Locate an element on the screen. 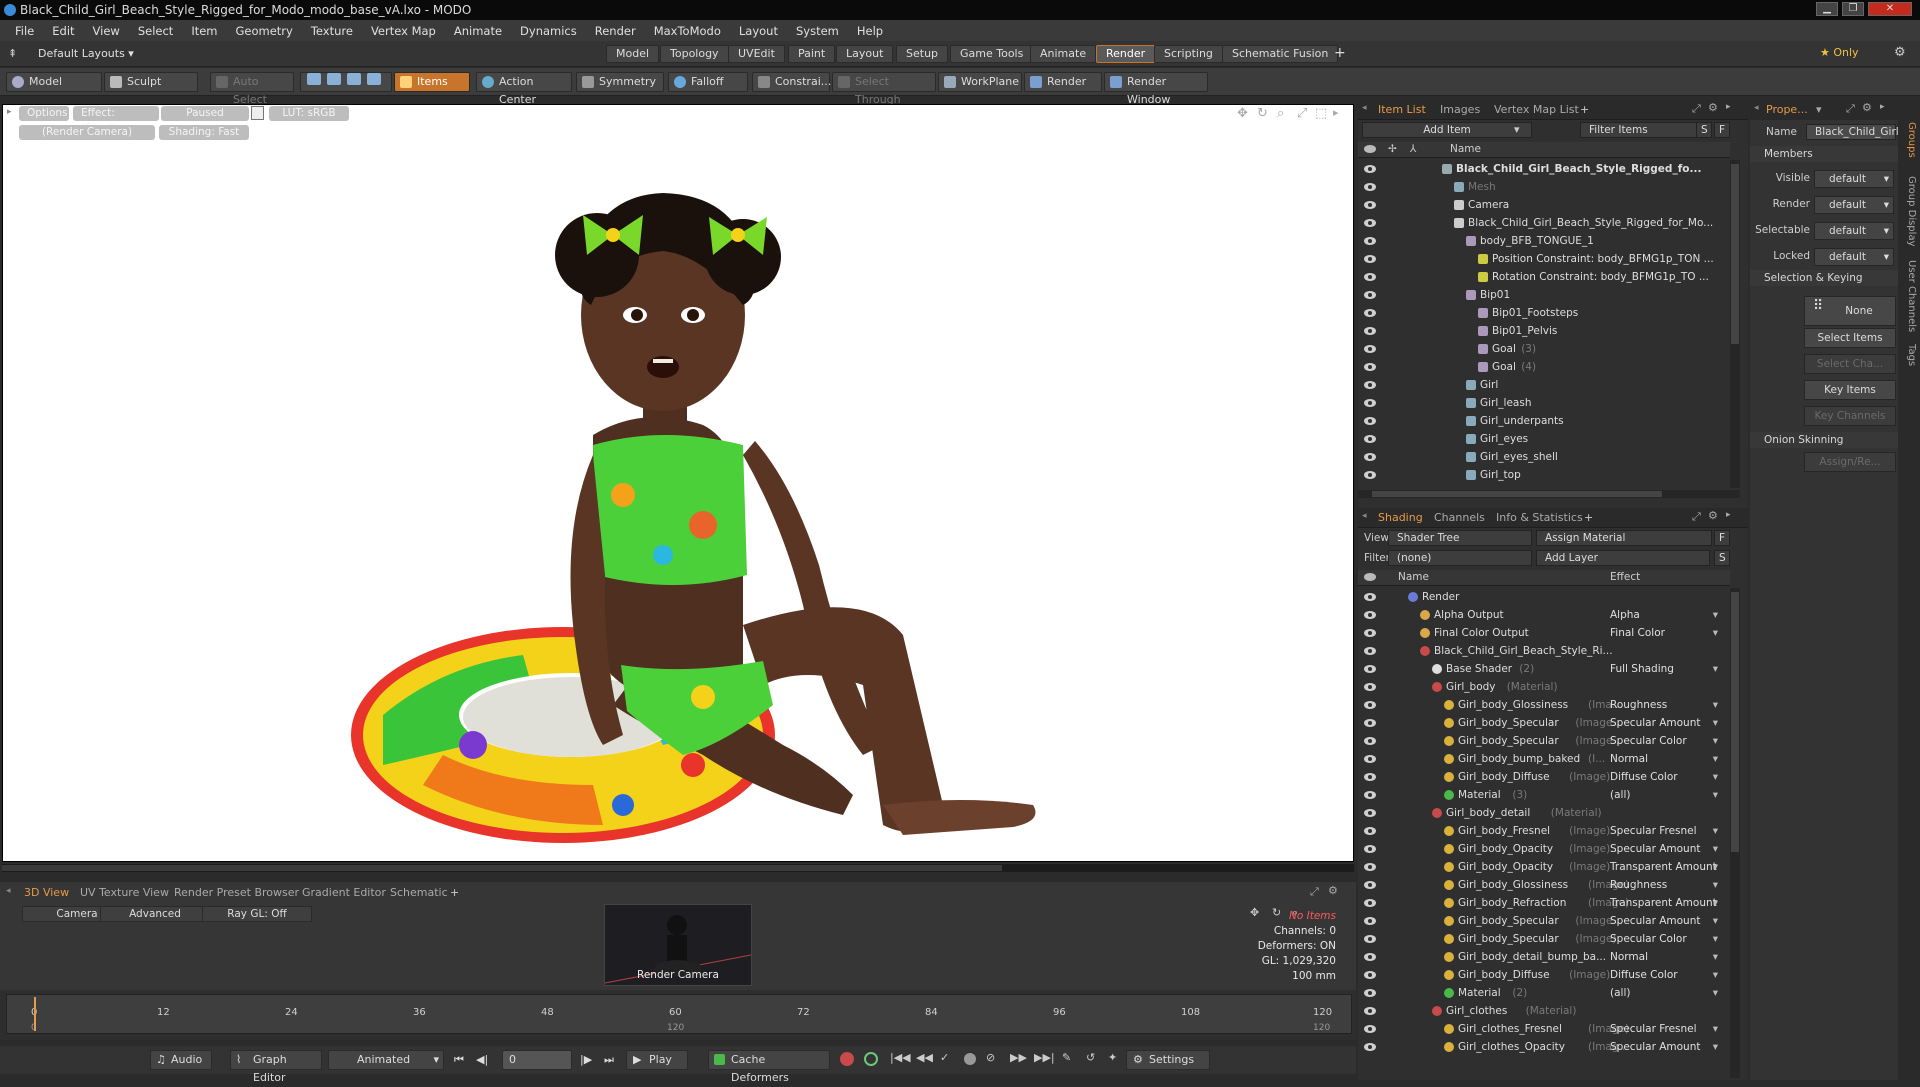 This screenshot has width=1920, height=1087. current-frame-marker is located at coordinates (35, 1014).